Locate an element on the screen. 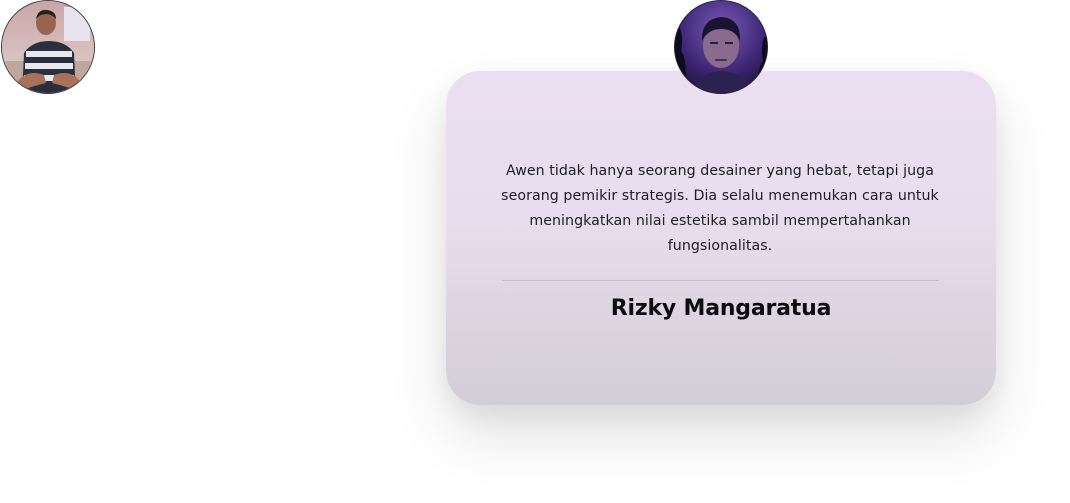 The image size is (1070, 503). testimonial-author-avatar is located at coordinates (721, 47).